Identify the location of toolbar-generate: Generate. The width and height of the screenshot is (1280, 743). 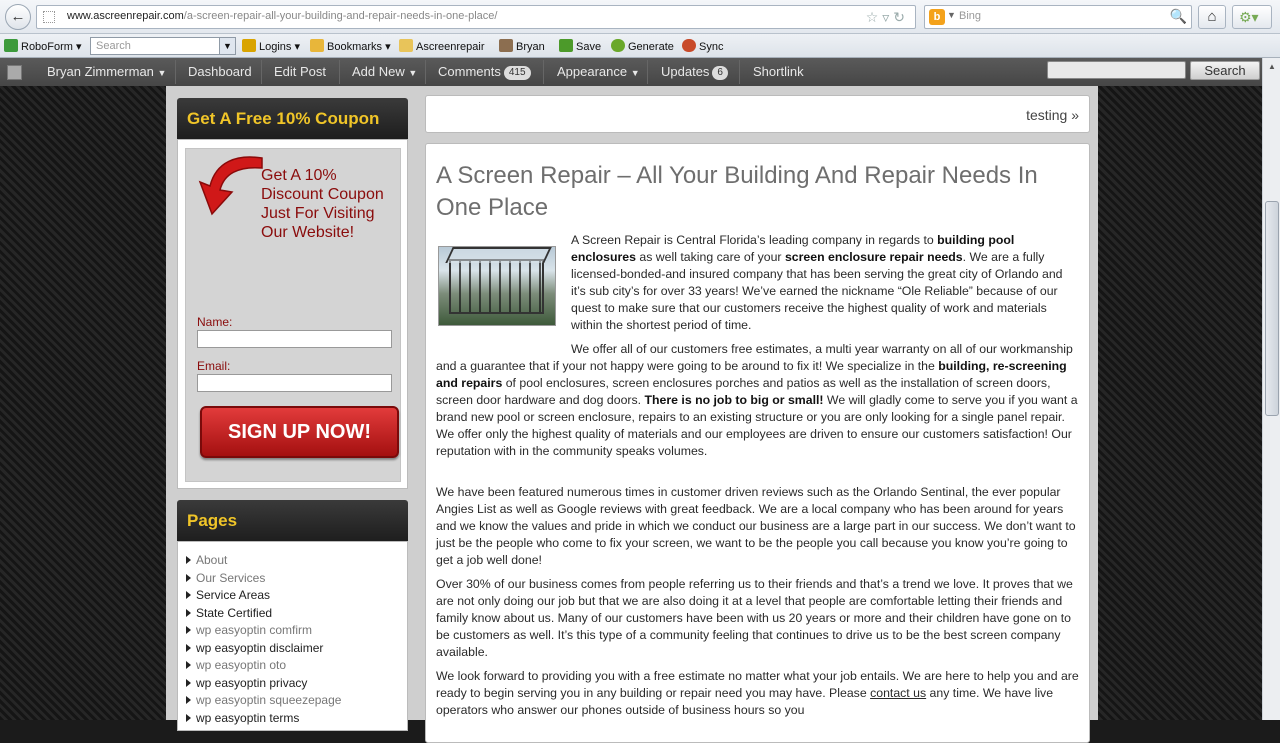
(642, 46).